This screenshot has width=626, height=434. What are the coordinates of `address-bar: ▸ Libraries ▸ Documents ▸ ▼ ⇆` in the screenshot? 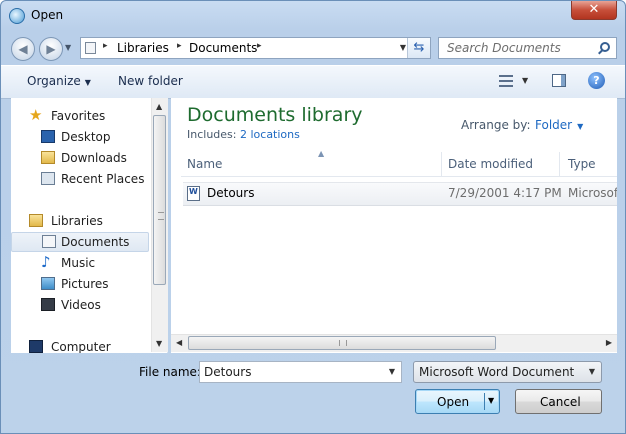 It's located at (255, 48).